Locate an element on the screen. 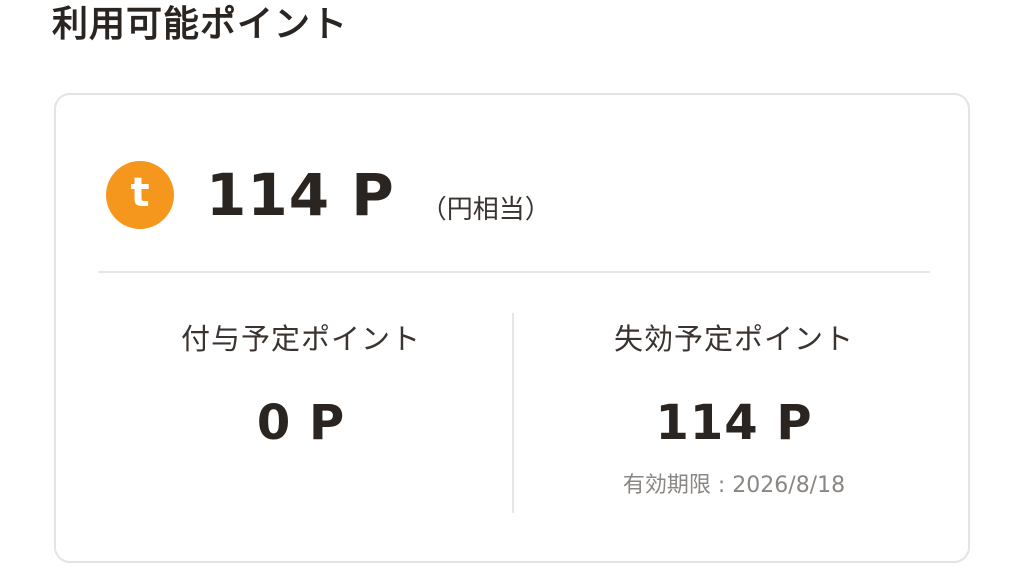 This screenshot has width=1024, height=573. horizontal-divider is located at coordinates (514, 272).